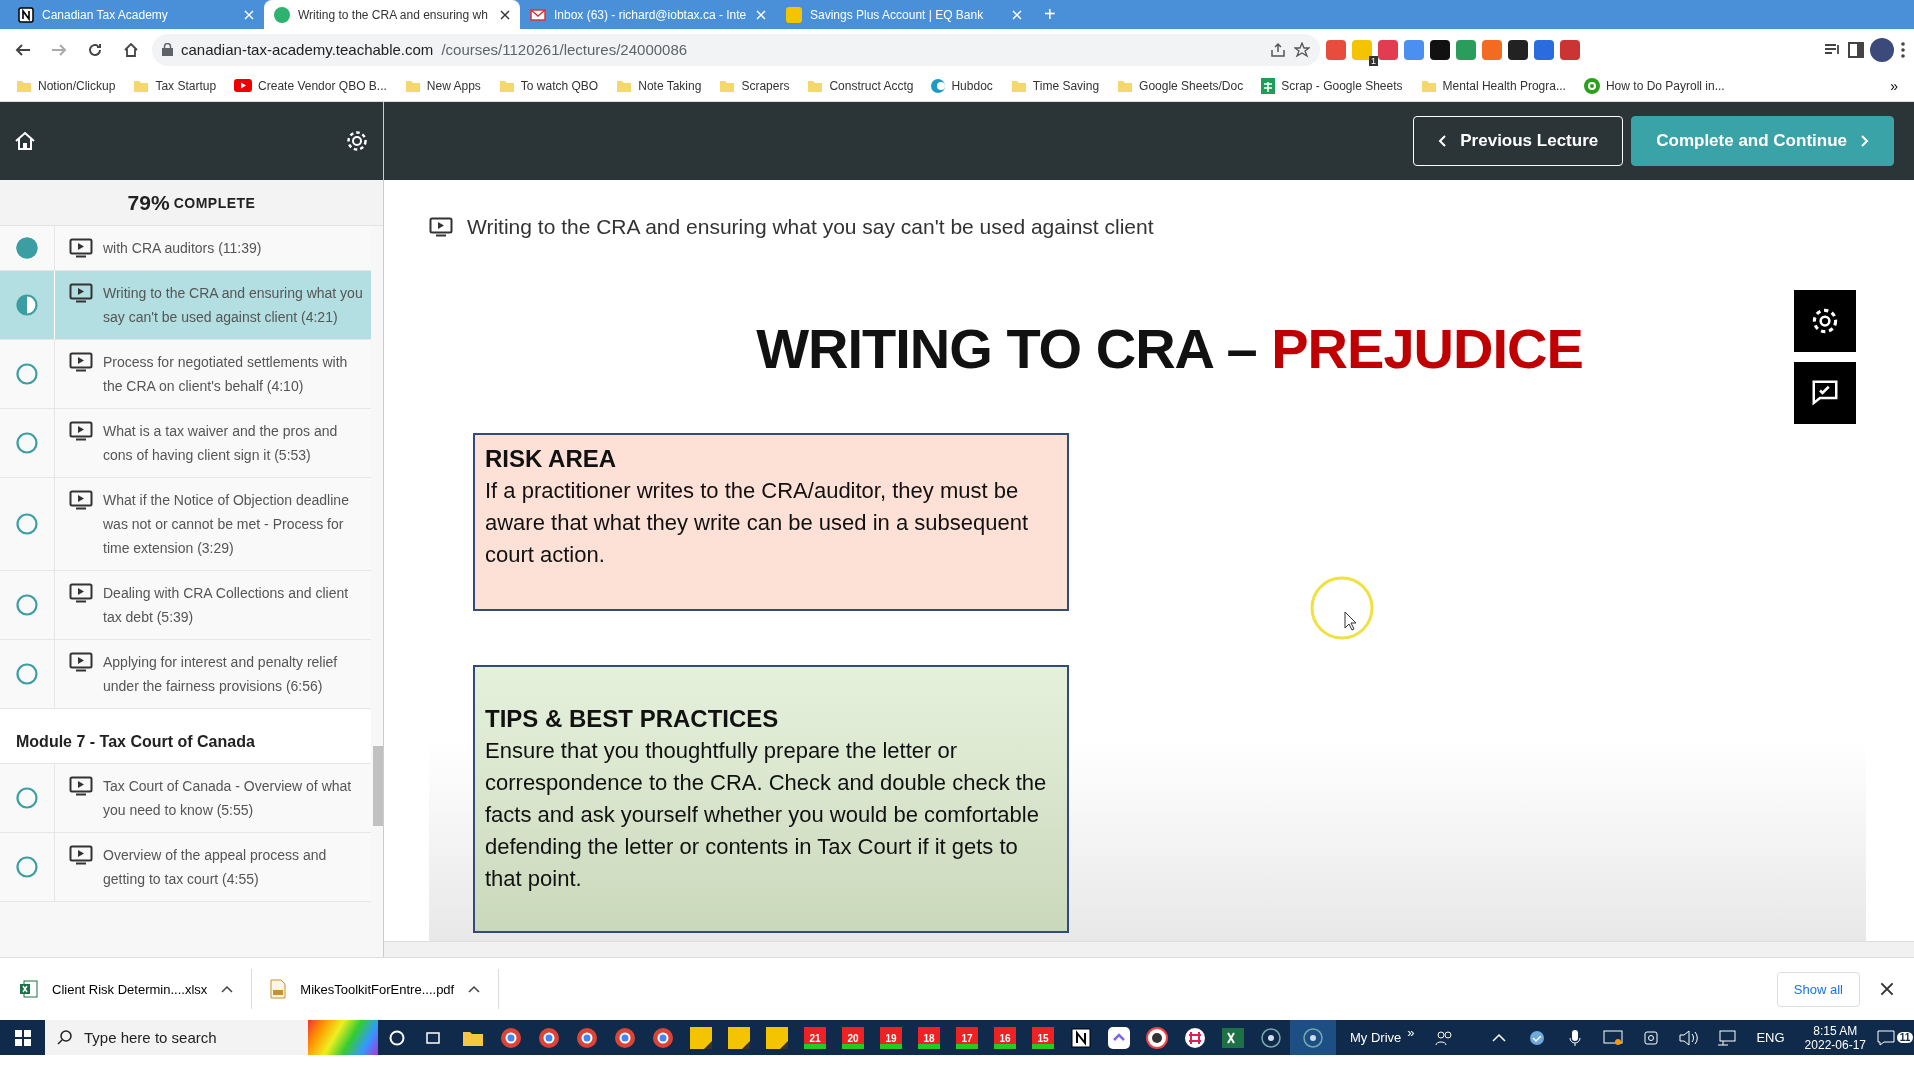  I want to click on mail-icon, so click(538, 14).